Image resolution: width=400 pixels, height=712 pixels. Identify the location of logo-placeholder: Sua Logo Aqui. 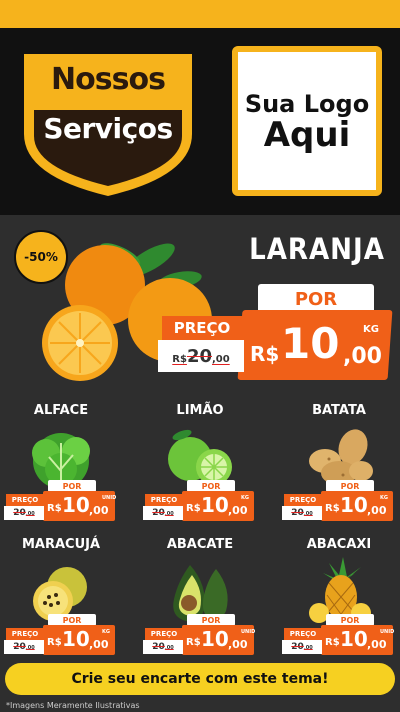
(307, 121).